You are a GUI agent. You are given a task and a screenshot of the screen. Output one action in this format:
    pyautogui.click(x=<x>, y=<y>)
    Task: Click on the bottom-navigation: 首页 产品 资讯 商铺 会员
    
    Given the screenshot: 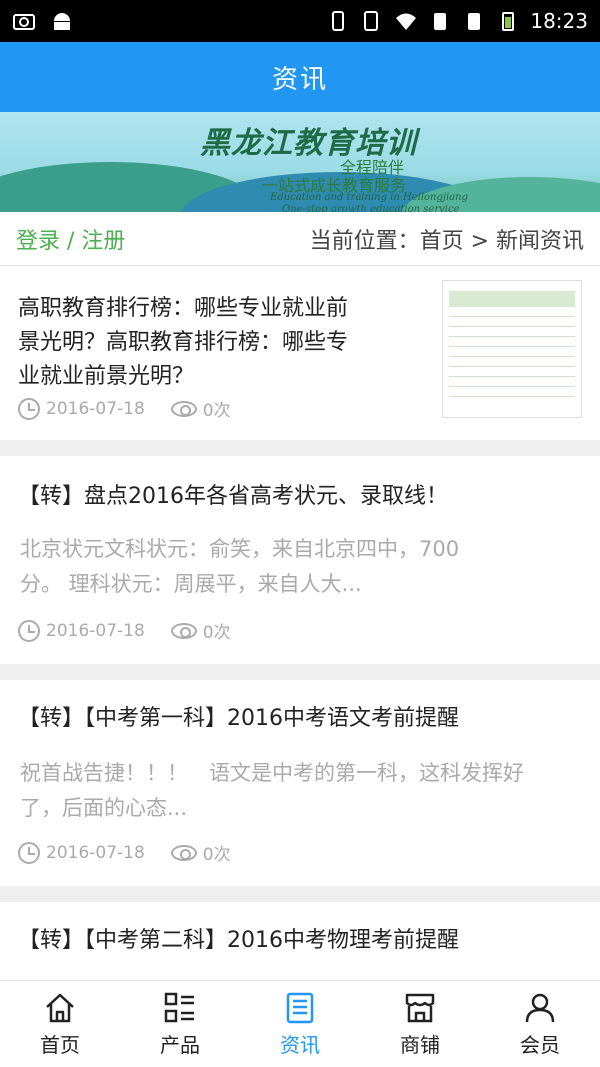 What is the action you would take?
    pyautogui.click(x=300, y=1023)
    